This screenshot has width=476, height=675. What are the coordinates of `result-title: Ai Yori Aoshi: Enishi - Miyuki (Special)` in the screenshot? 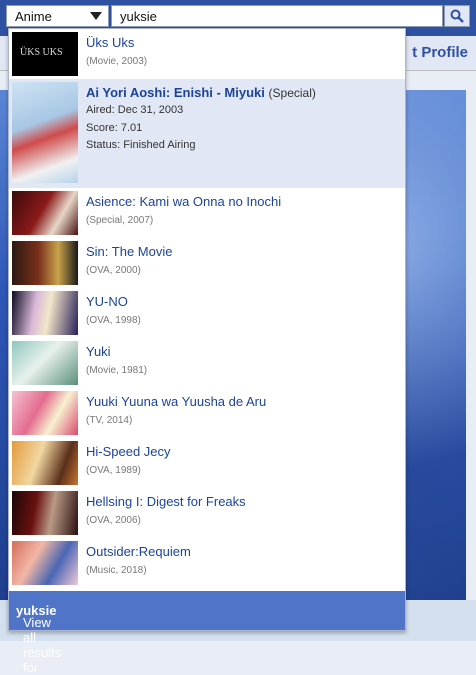 It's located at (201, 92).